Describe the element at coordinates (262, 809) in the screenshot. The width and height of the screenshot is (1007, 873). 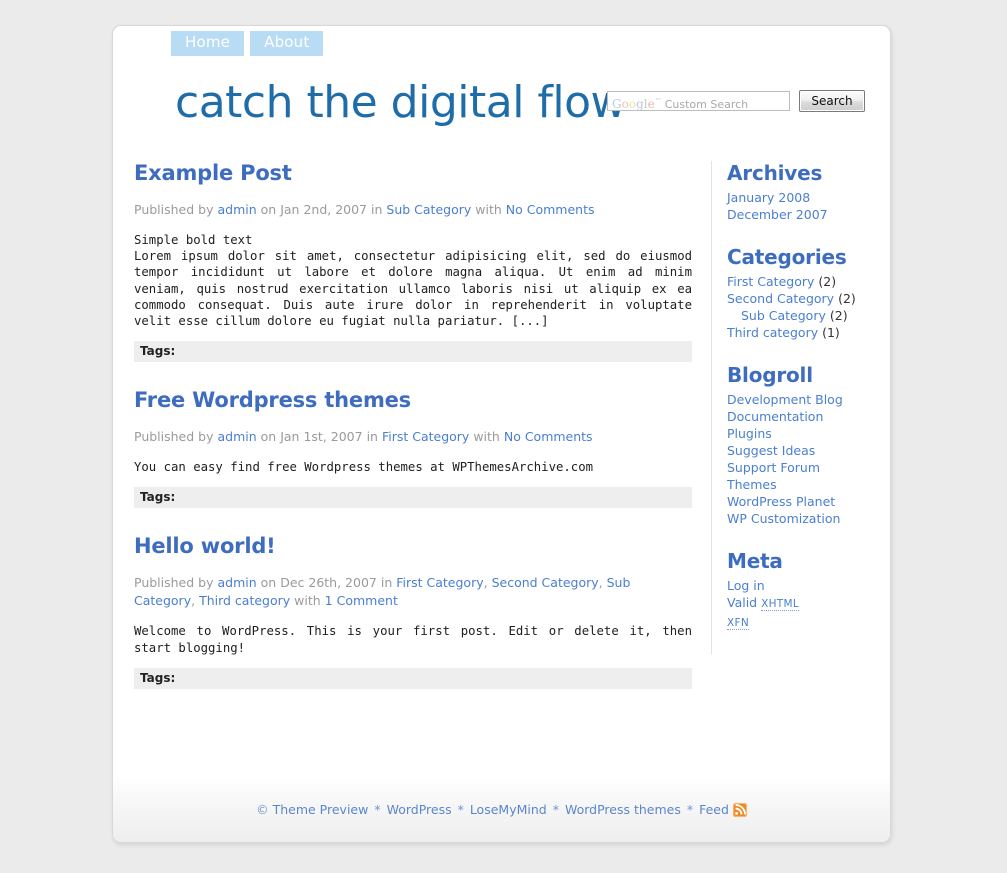
I see `copyright-symbol: ©` at that location.